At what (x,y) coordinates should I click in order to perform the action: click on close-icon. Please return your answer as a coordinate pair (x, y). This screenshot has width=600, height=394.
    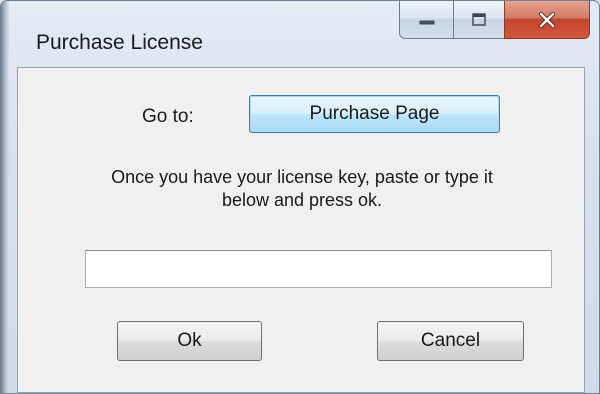
    Looking at the image, I should click on (547, 19).